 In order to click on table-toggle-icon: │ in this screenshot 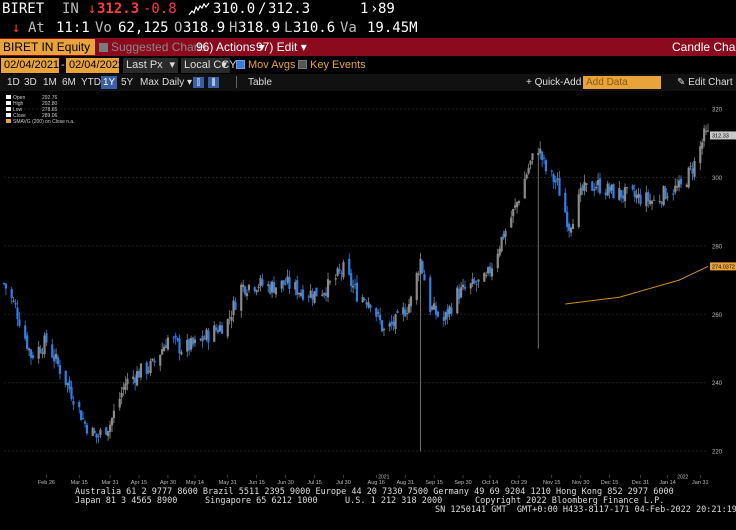, I will do `click(237, 82)`.